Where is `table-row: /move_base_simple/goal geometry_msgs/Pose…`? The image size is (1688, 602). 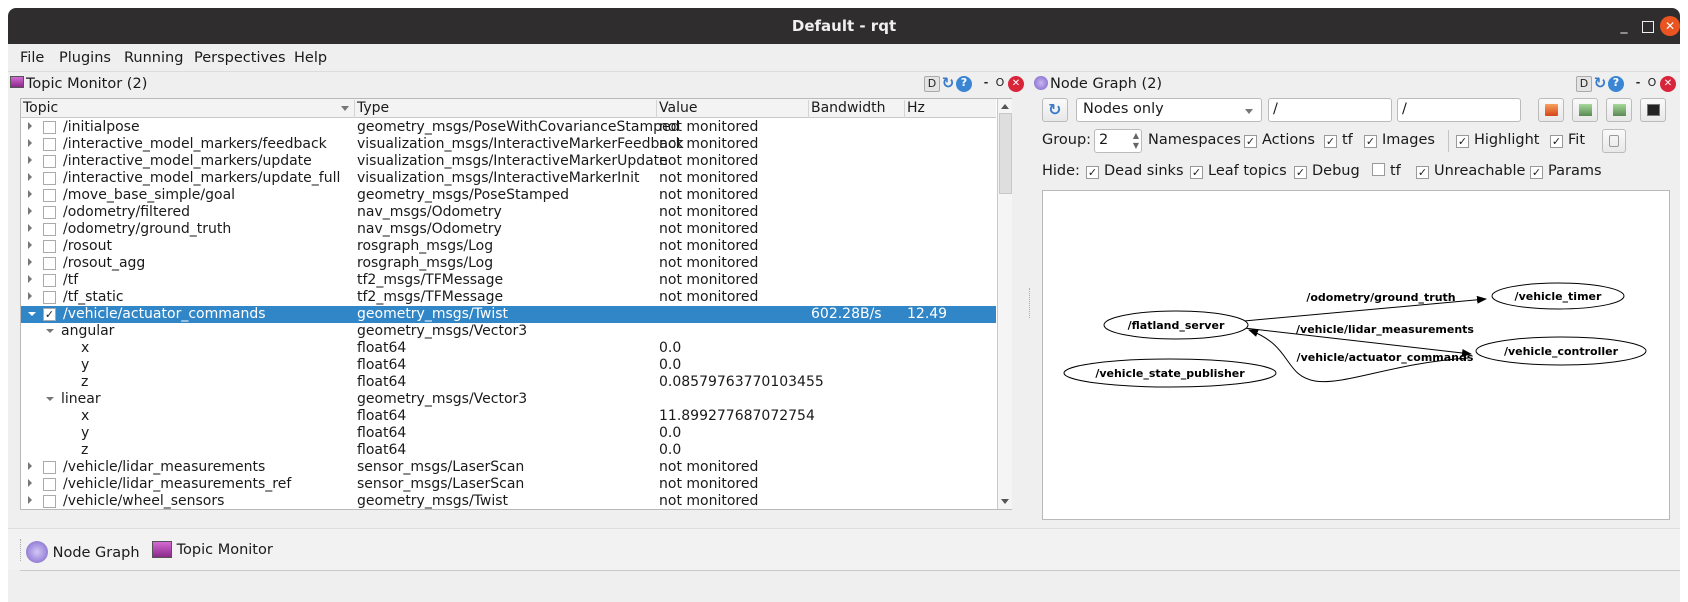
table-row: /move_base_simple/goal geometry_msgs/Pose… is located at coordinates (508, 195).